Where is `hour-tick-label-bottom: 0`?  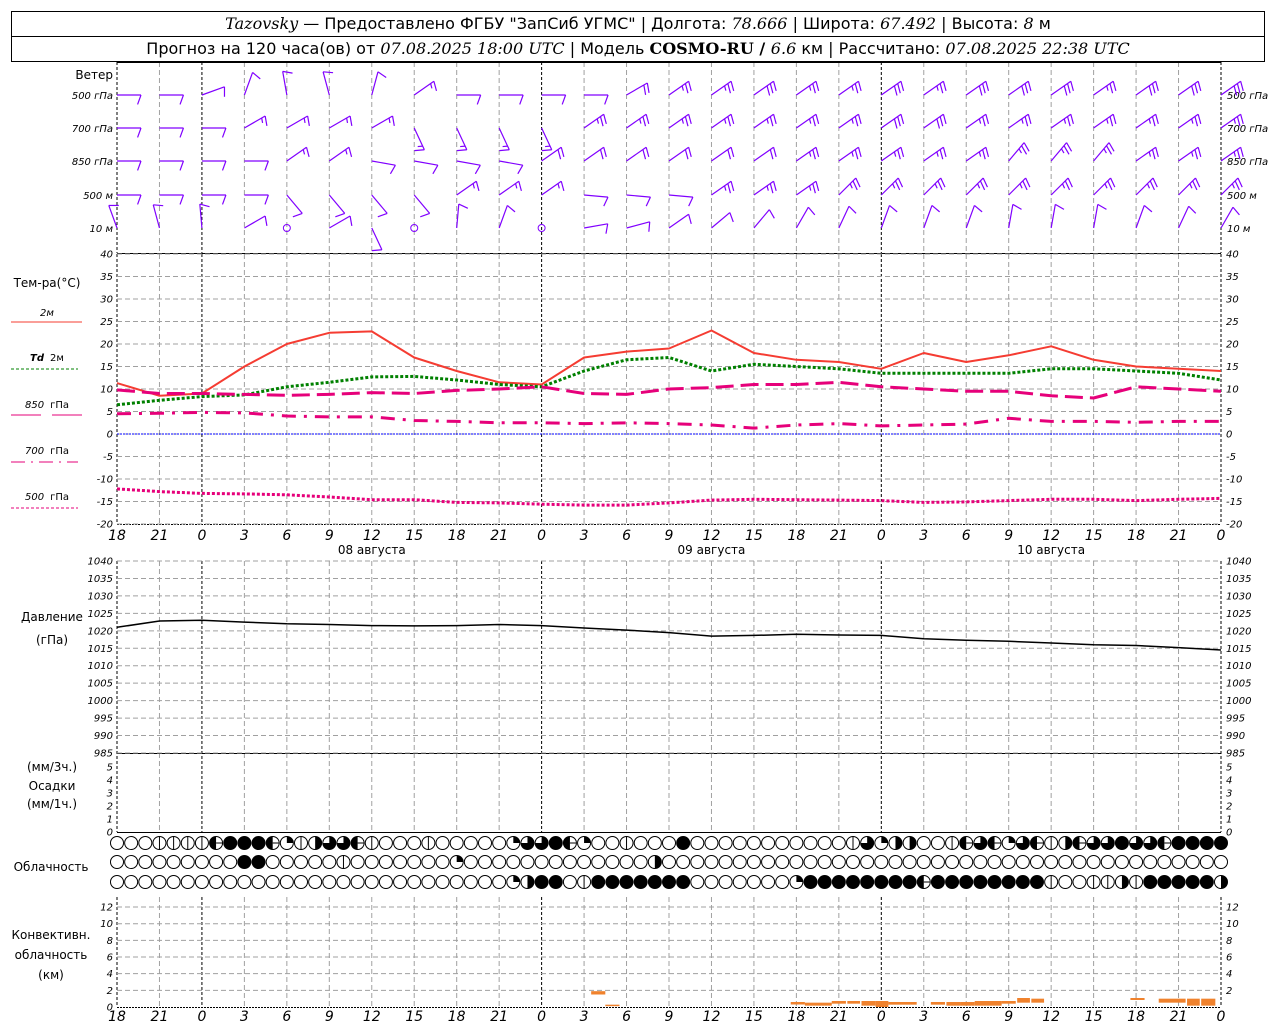 hour-tick-label-bottom: 0 is located at coordinates (201, 1016).